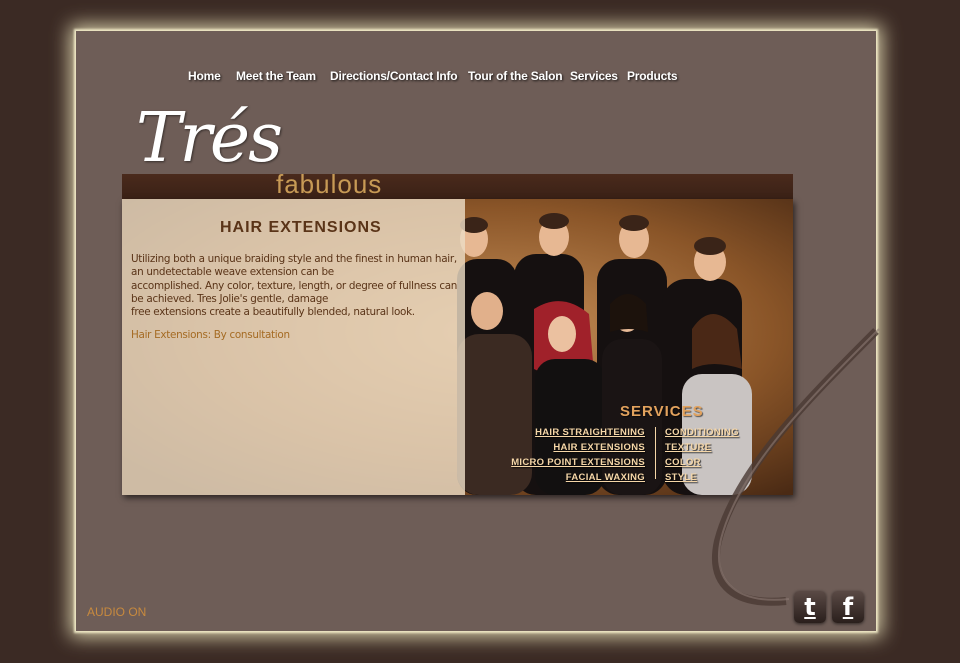  Describe the element at coordinates (578, 477) in the screenshot. I see `service-facial-waxing: FACIAL WAXING` at that location.